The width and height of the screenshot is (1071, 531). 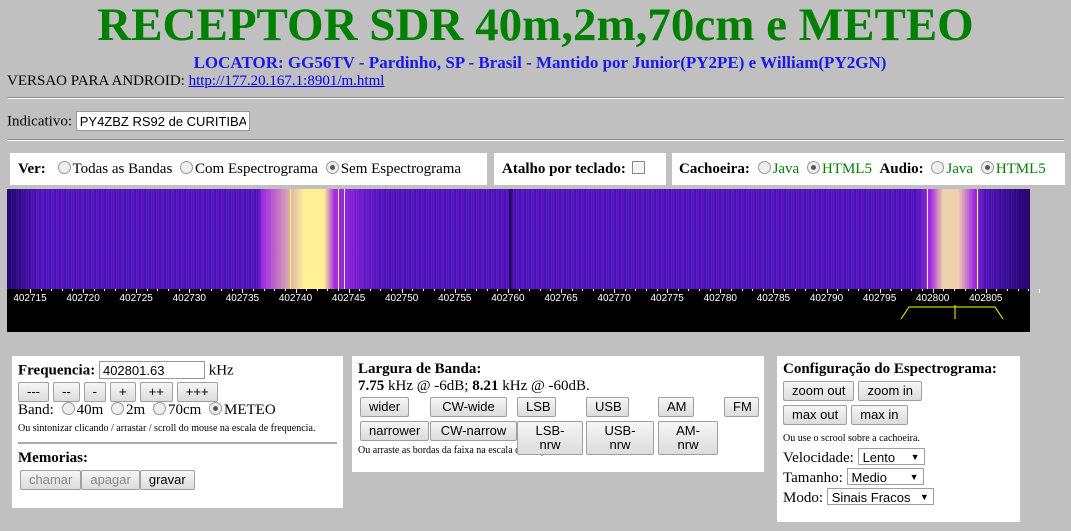 I want to click on scale-label: 402770, so click(x=614, y=298).